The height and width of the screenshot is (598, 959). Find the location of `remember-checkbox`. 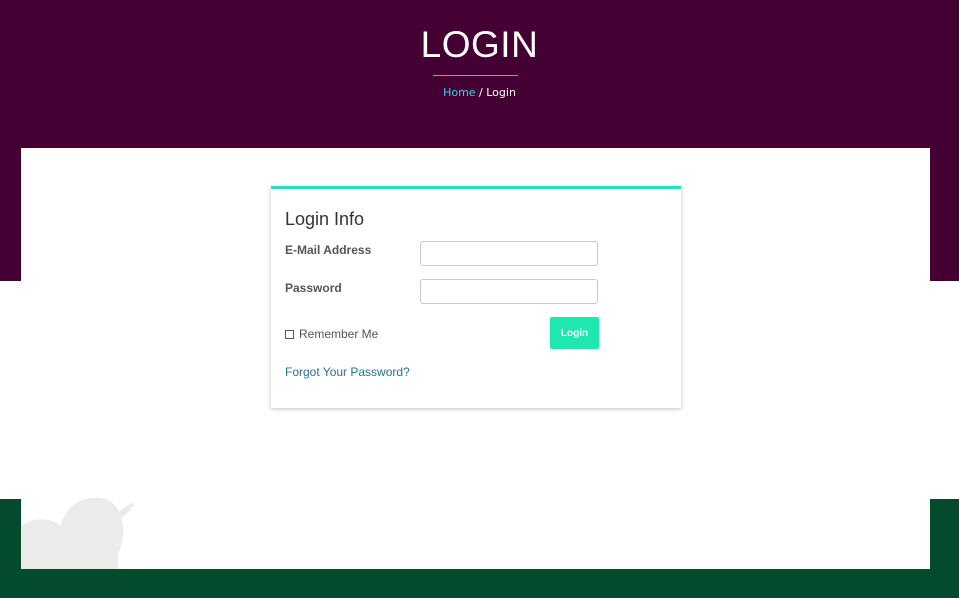

remember-checkbox is located at coordinates (289, 334).